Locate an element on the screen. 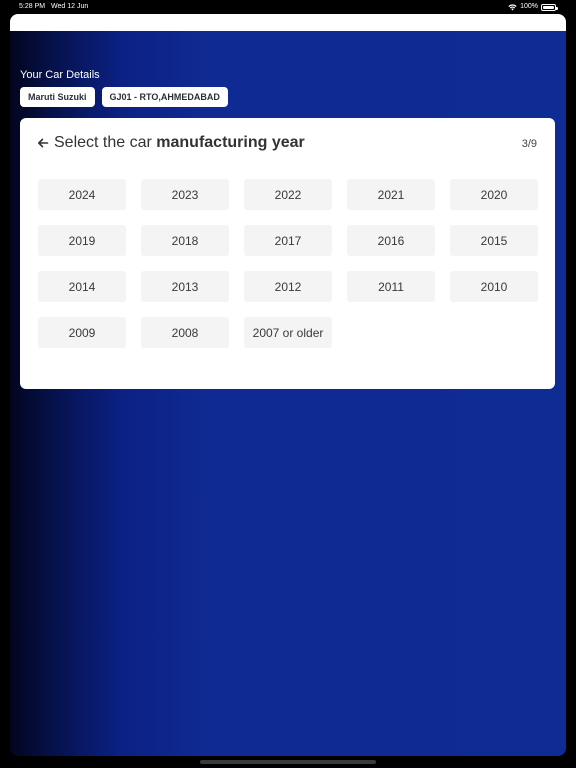 This screenshot has height=768, width=576. year-button-2018: 2018 is located at coordinates (185, 240).